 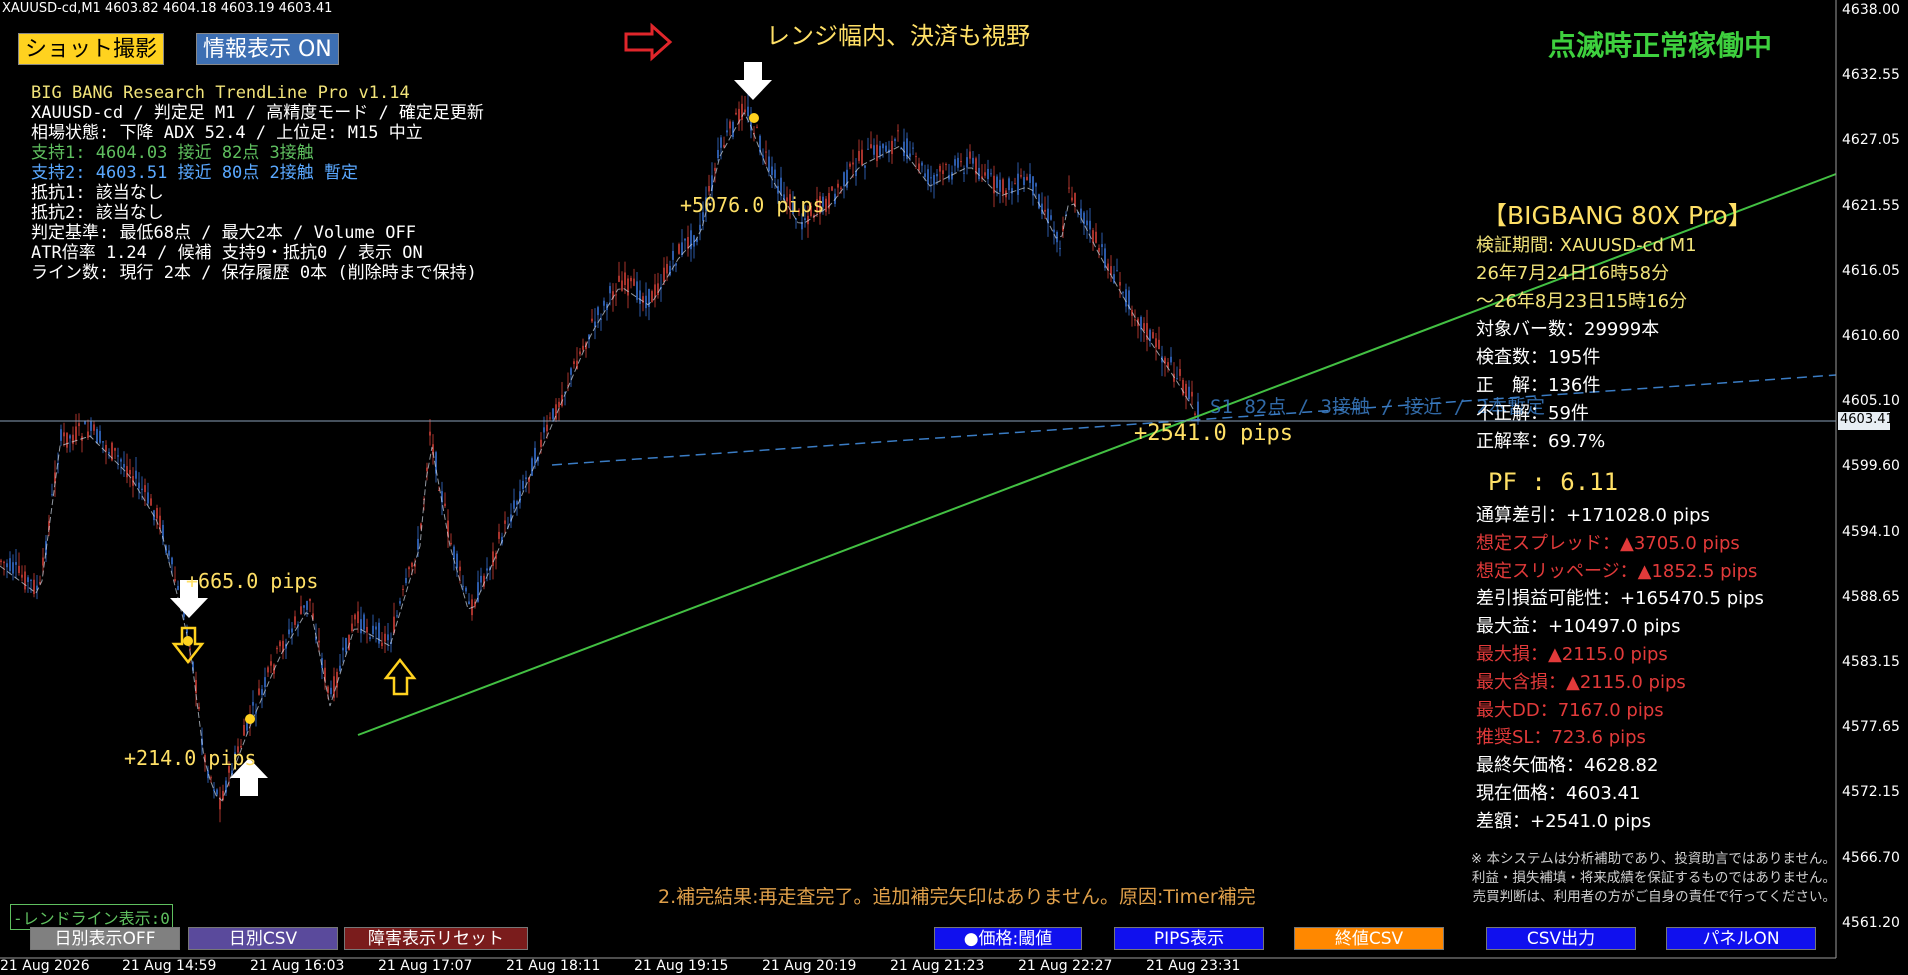 What do you see at coordinates (263, 938) in the screenshot?
I see `daily-csv-button: 日別CSV` at bounding box center [263, 938].